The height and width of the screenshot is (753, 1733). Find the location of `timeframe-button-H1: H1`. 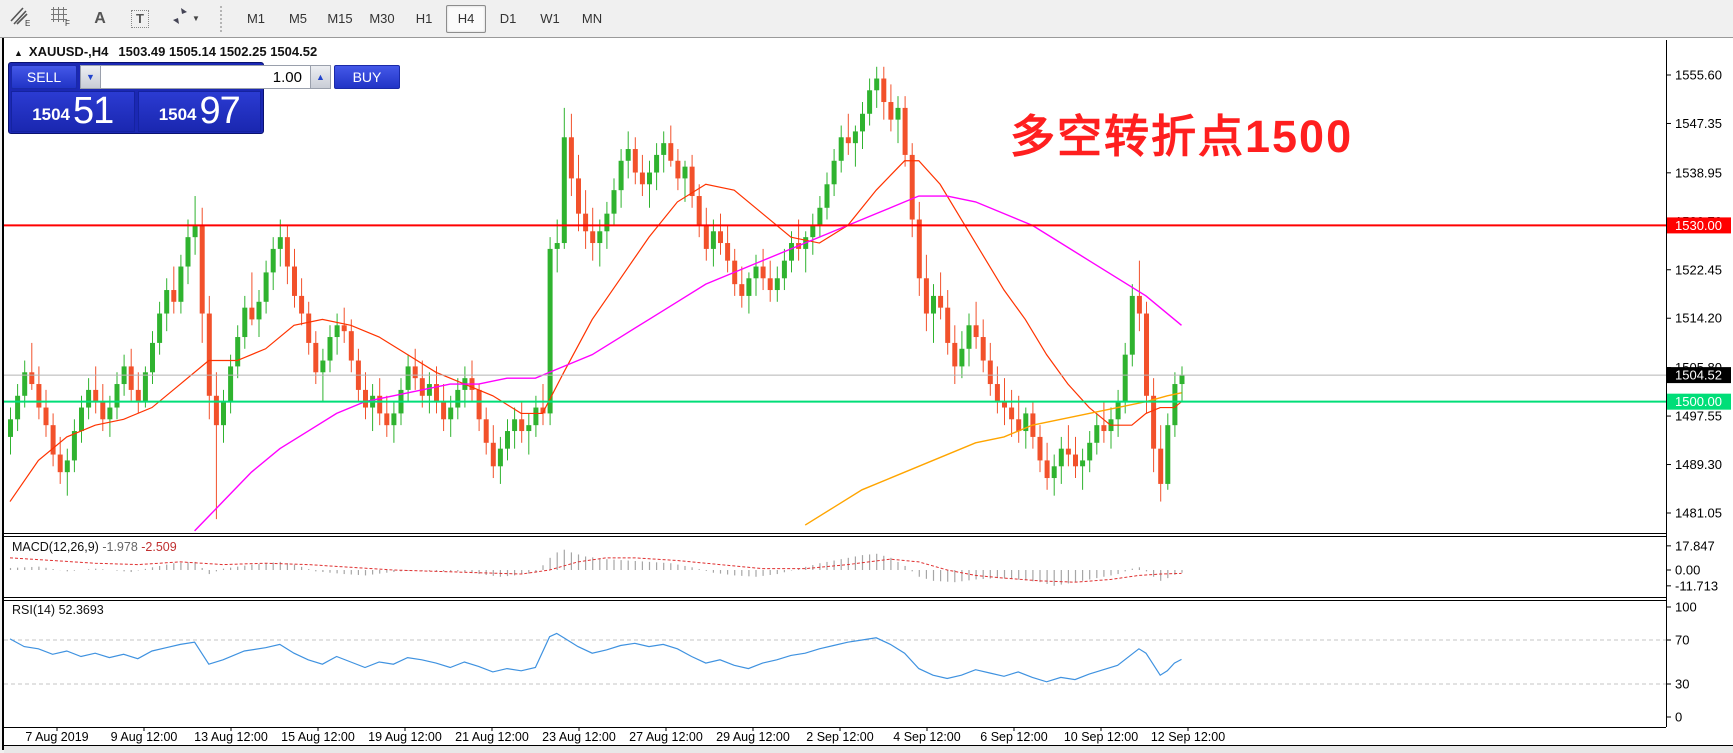

timeframe-button-H1: H1 is located at coordinates (424, 19).